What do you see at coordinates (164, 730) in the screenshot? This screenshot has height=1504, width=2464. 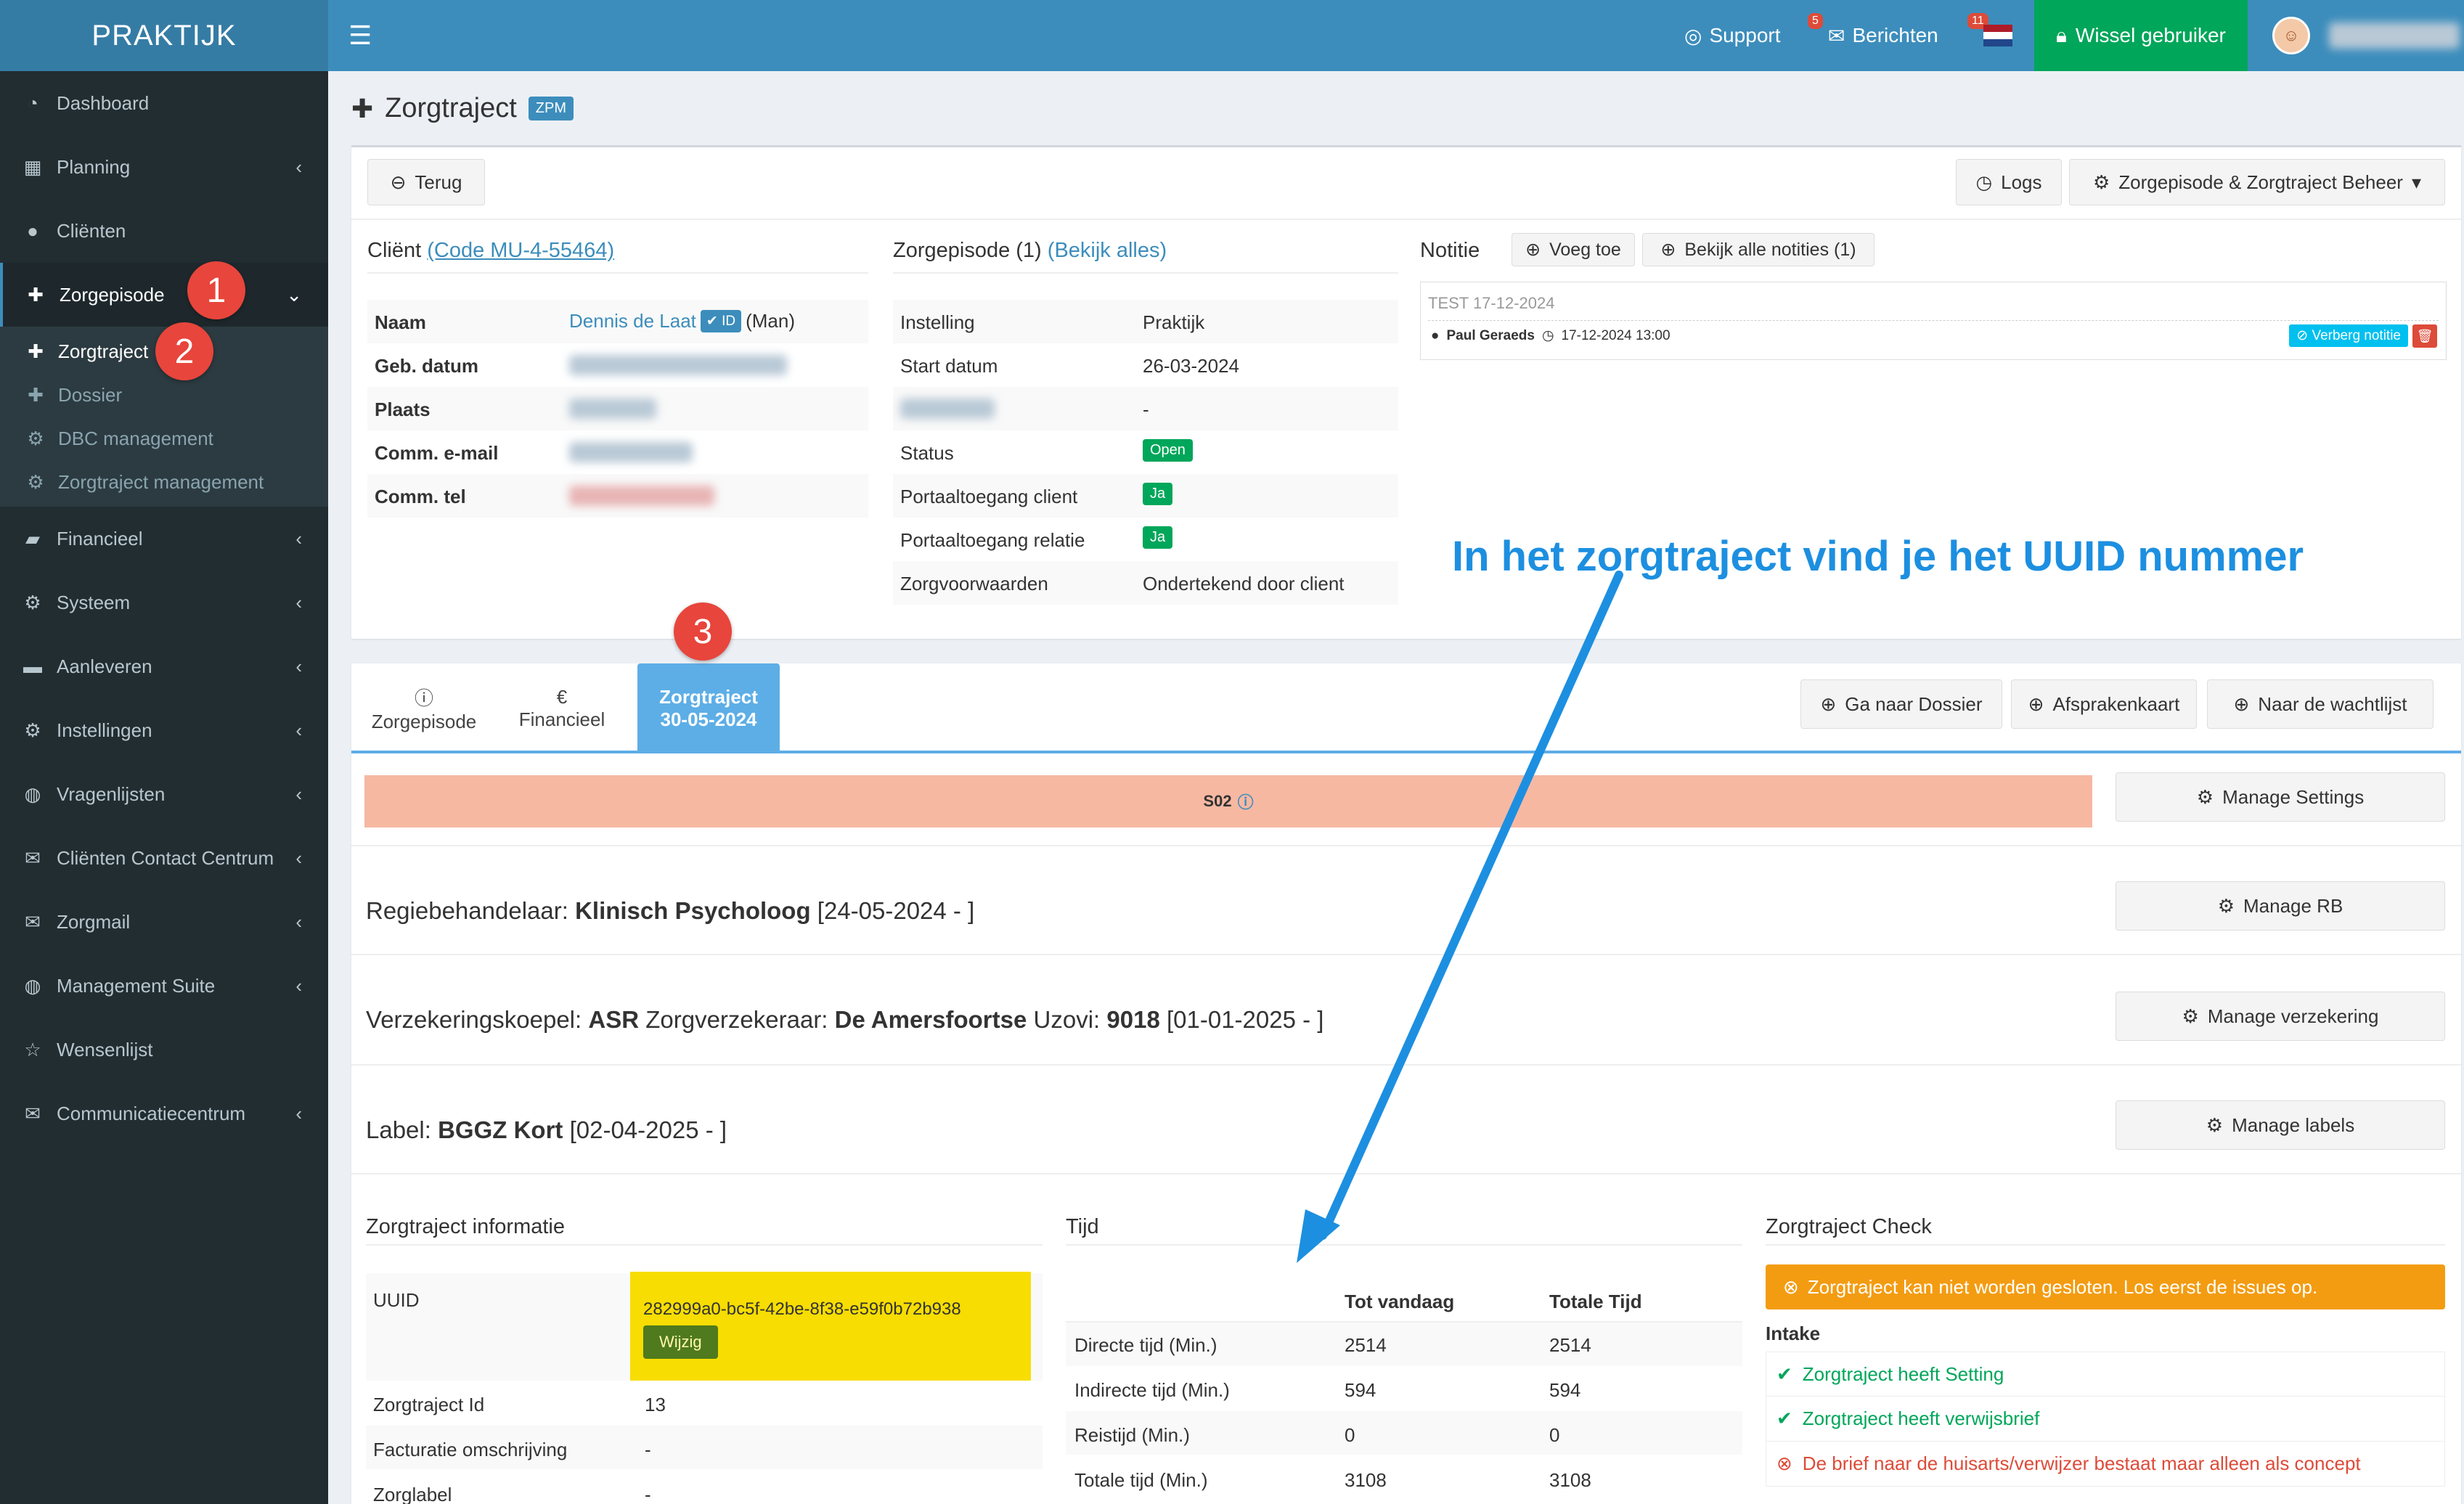 I see `sidebar-item-instellingen: ⚙ Instellingen ‹` at bounding box center [164, 730].